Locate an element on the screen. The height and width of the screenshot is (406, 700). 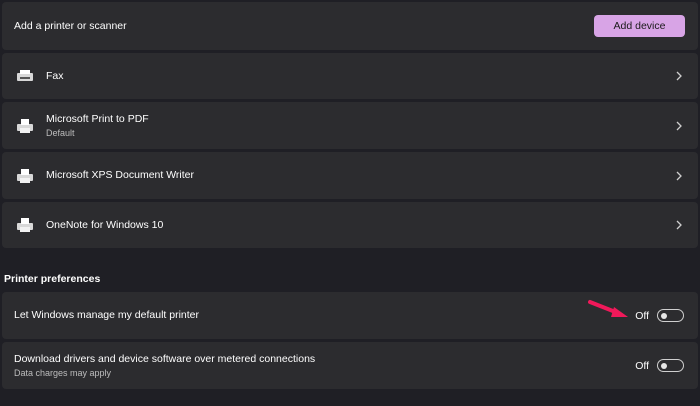
printer-item-xps-writer: Microsoft XPS Document Writer is located at coordinates (350, 175).